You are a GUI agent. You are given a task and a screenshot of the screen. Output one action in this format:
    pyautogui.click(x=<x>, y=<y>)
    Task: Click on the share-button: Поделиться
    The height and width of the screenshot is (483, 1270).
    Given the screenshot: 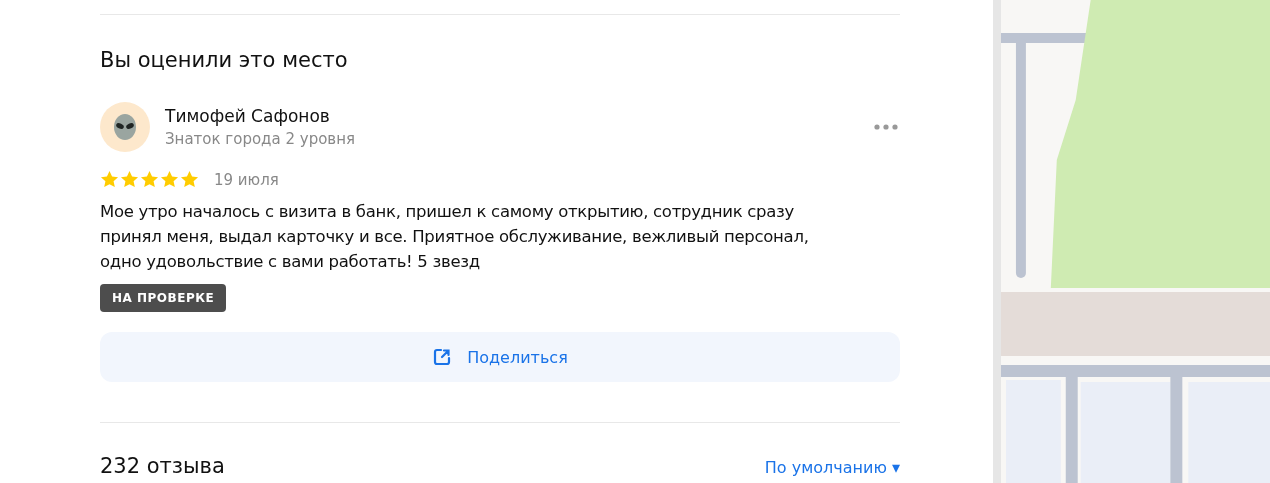 What is the action you would take?
    pyautogui.click(x=500, y=357)
    